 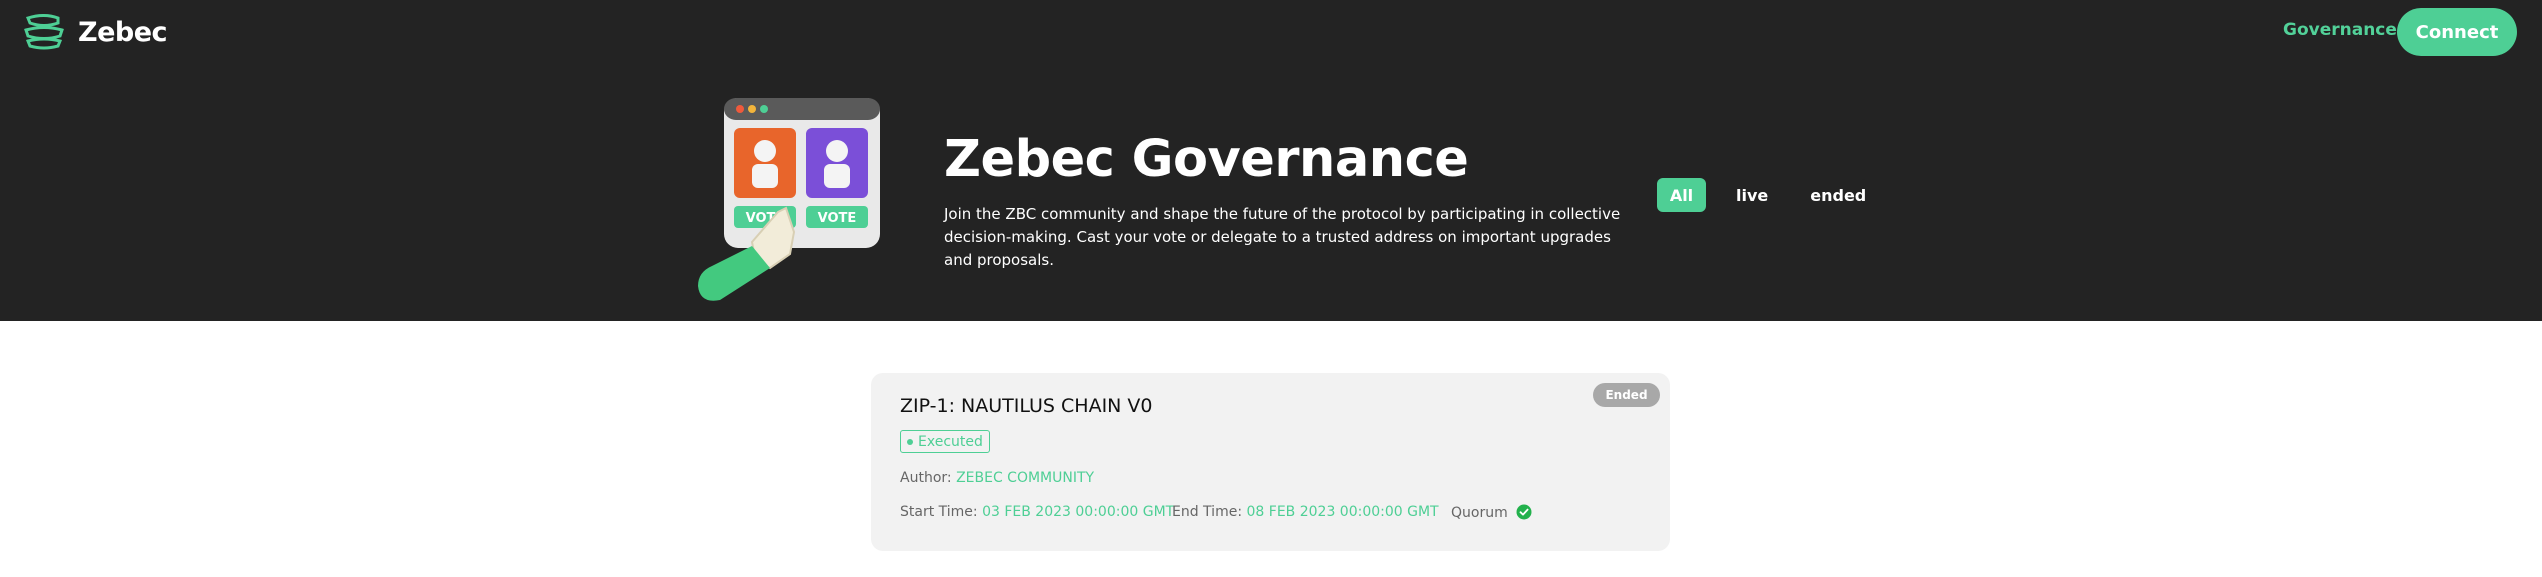 I want to click on start-time-row: Start Time: 03 FEB 2023 00:00:00 GMT, so click(x=1037, y=512).